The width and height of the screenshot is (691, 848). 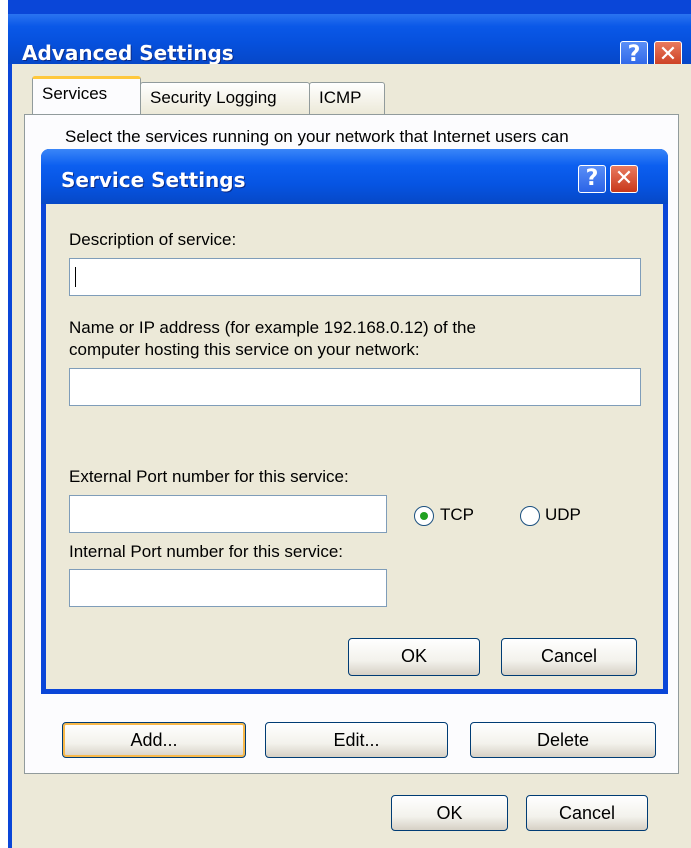 I want to click on tab-security-logging: Security Logging, so click(x=225, y=98).